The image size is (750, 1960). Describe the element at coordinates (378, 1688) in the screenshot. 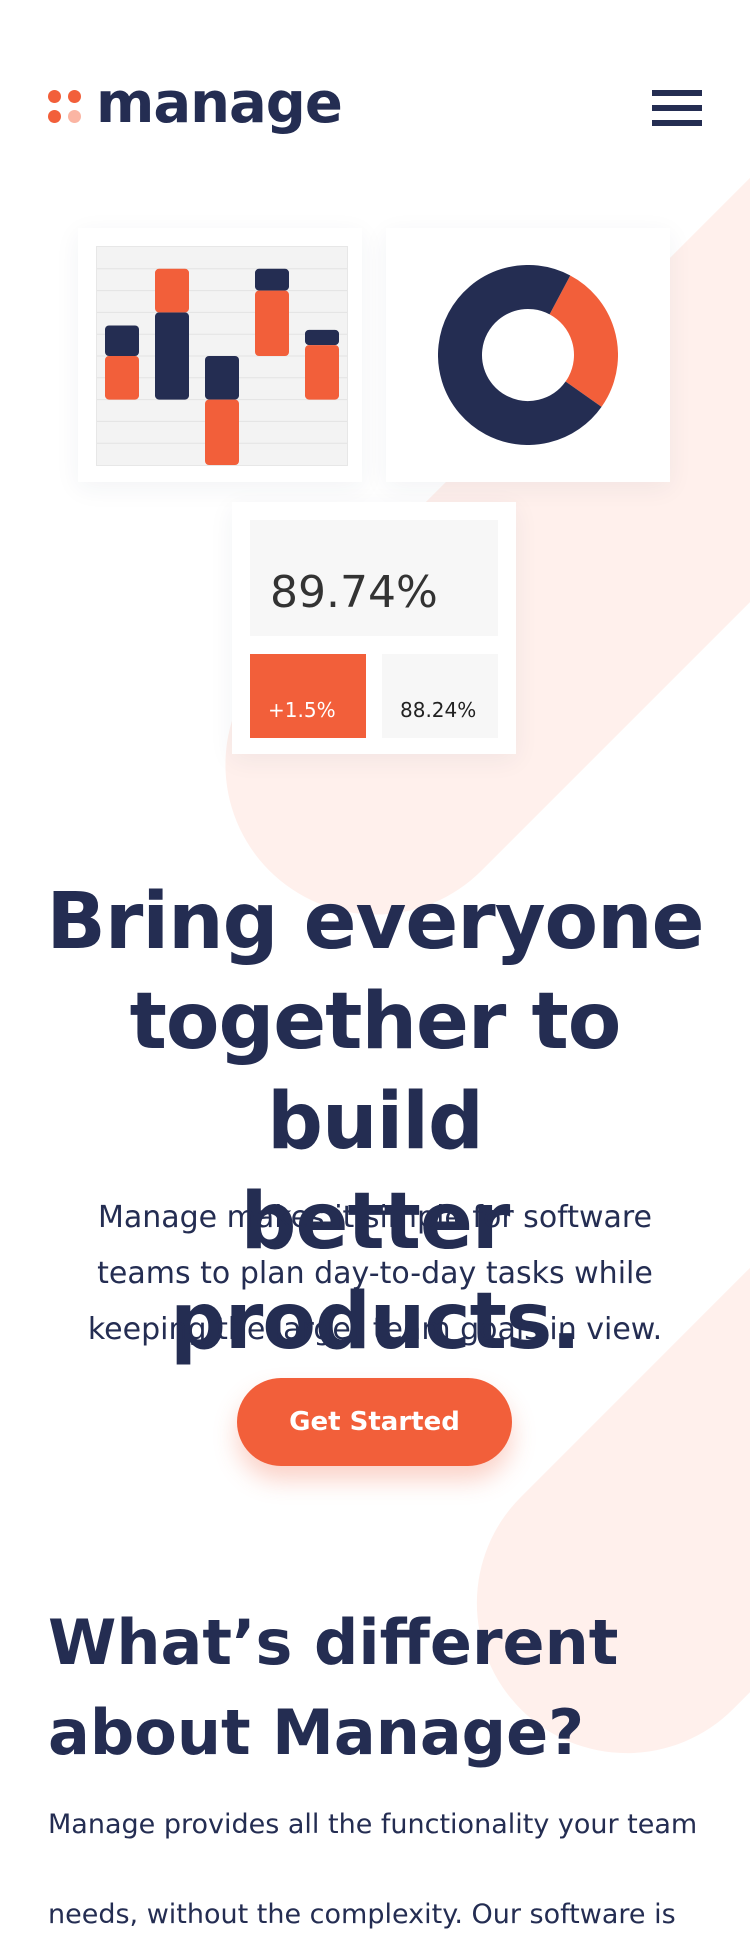

I see `section-title: What’s different about Manage?` at that location.